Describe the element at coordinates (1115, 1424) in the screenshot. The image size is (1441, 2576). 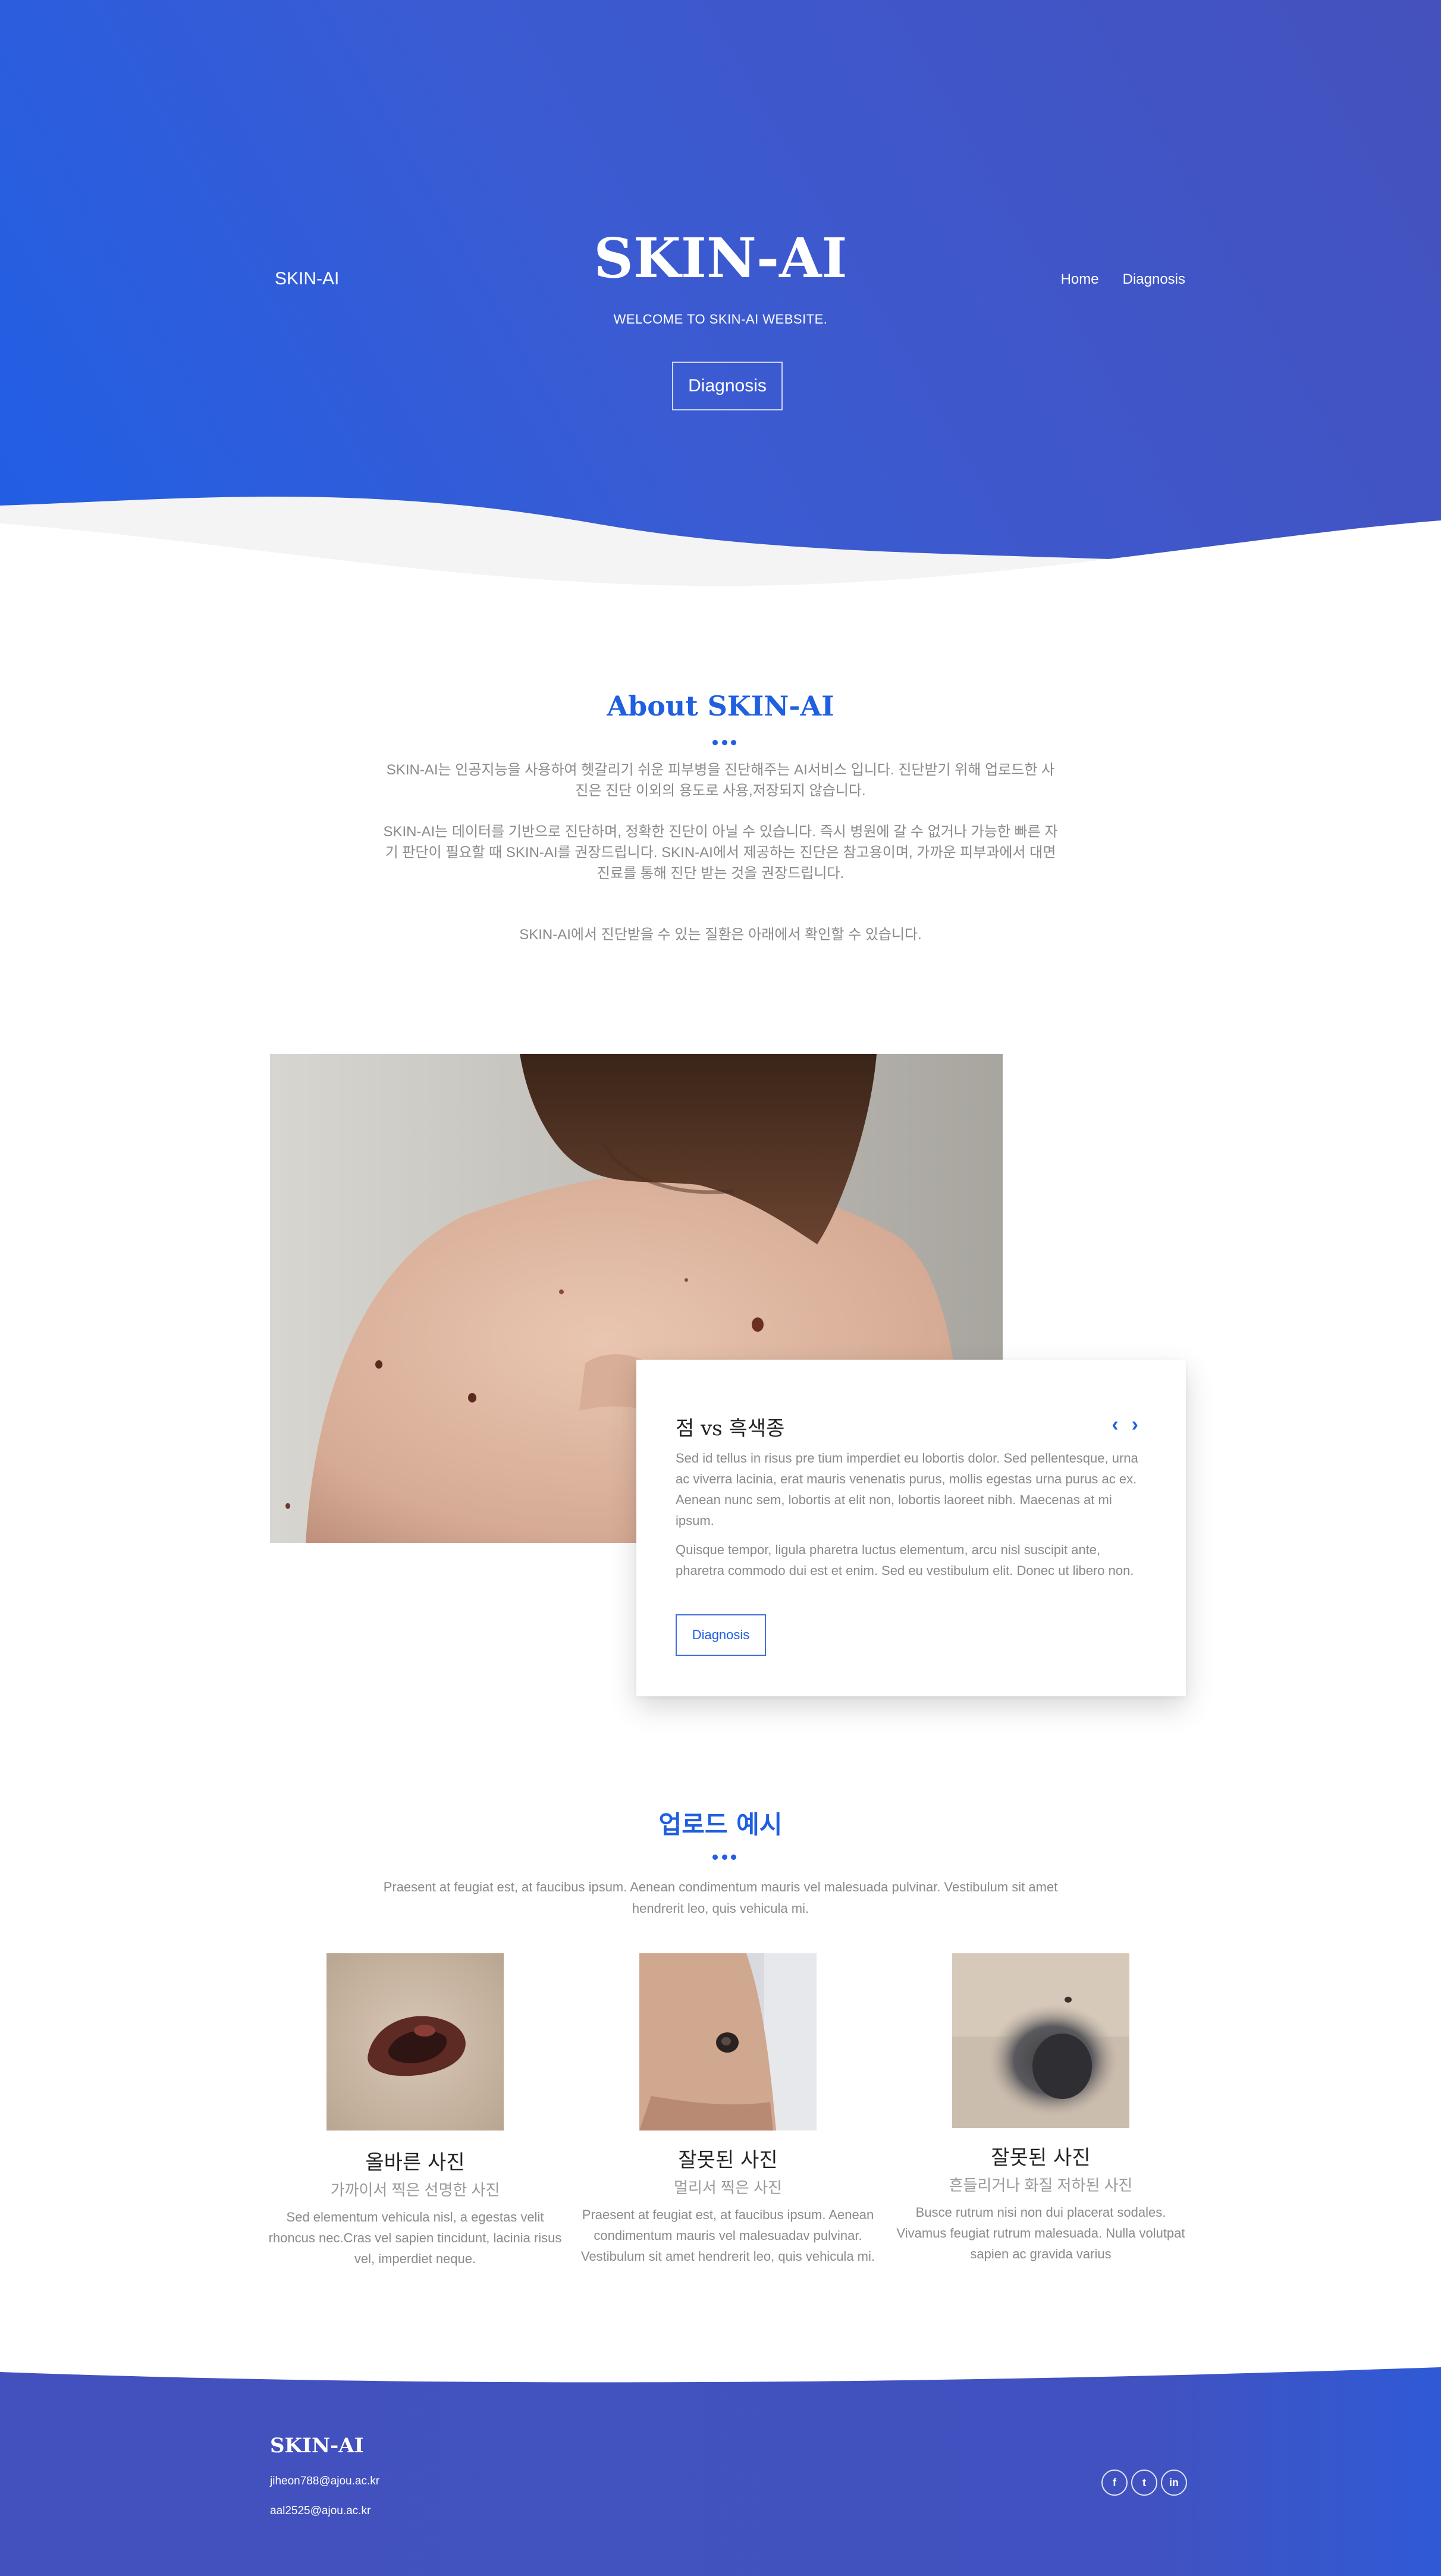
I see `chevron-left-icon: ‹` at that location.